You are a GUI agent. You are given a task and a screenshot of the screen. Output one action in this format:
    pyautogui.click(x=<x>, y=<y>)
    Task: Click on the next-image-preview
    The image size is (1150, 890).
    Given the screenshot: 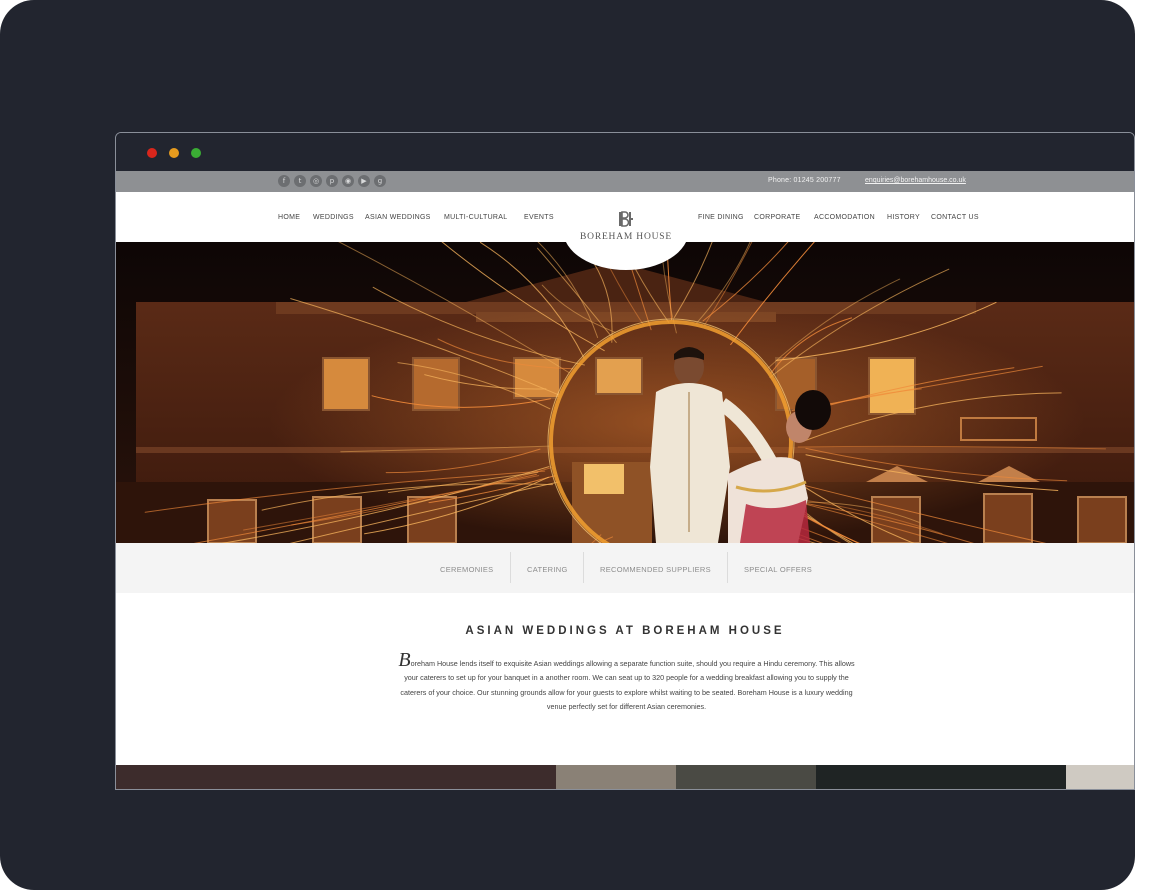 What is the action you would take?
    pyautogui.click(x=625, y=777)
    